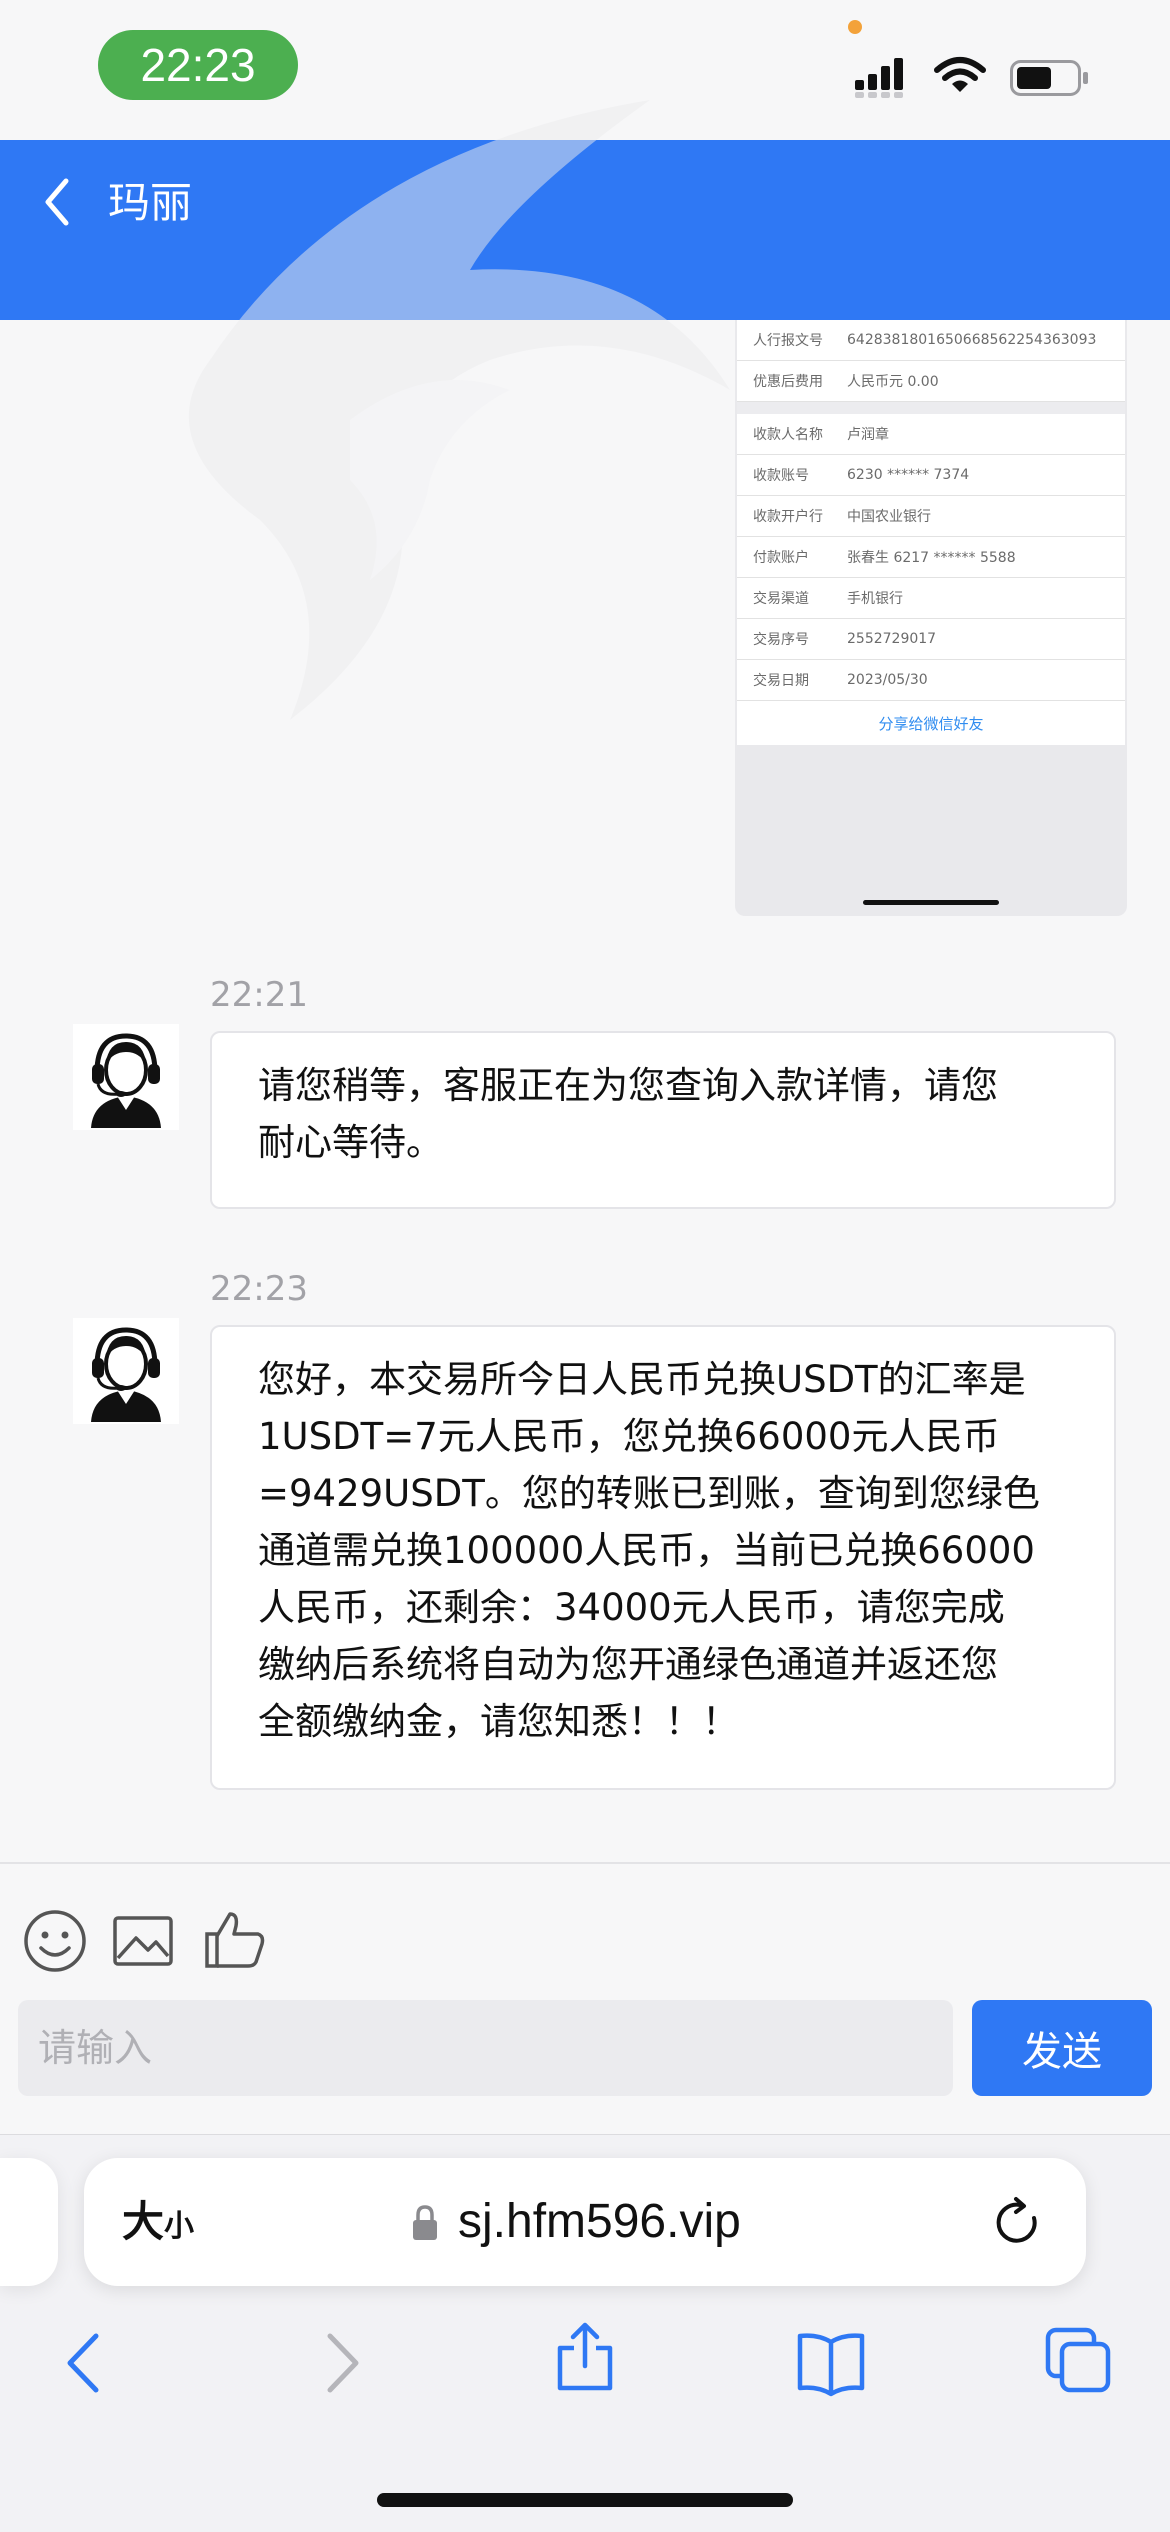  Describe the element at coordinates (931, 475) in the screenshot. I see `receipt-row: 收款账号 6230 ****** 7374` at that location.